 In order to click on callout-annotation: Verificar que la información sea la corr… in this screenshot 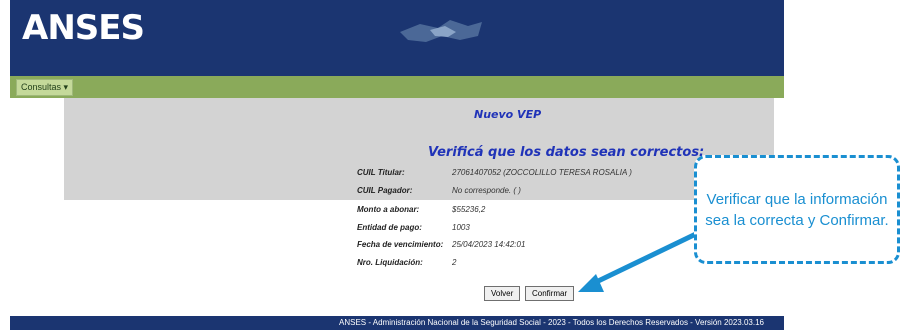, I will do `click(797, 209)`.